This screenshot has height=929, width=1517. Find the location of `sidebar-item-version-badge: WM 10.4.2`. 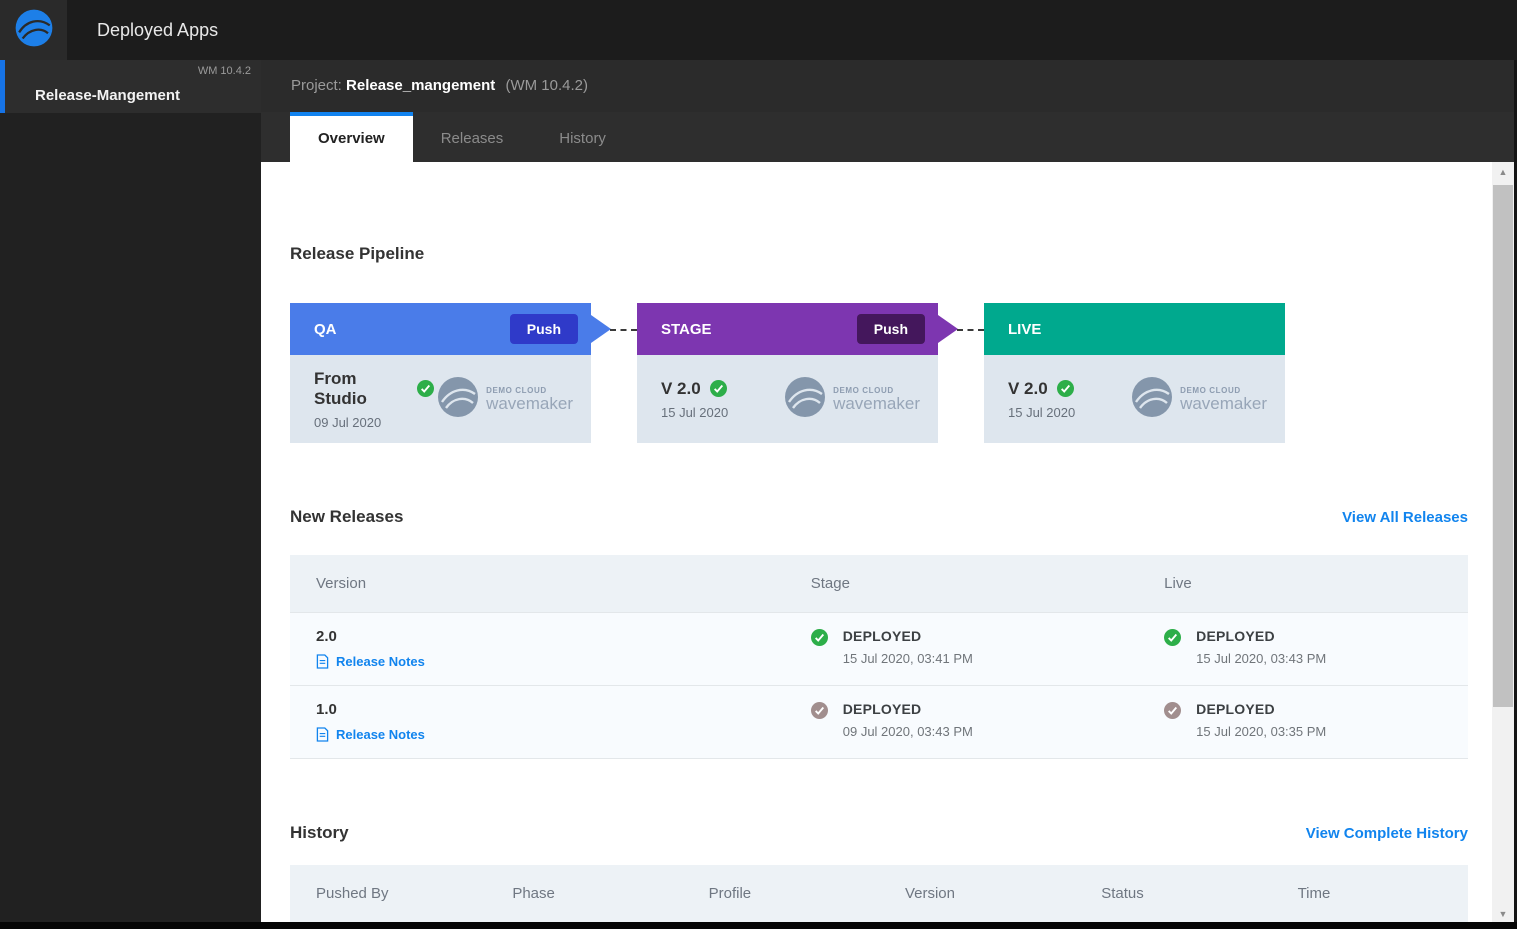

sidebar-item-version-badge: WM 10.4.2 is located at coordinates (224, 71).